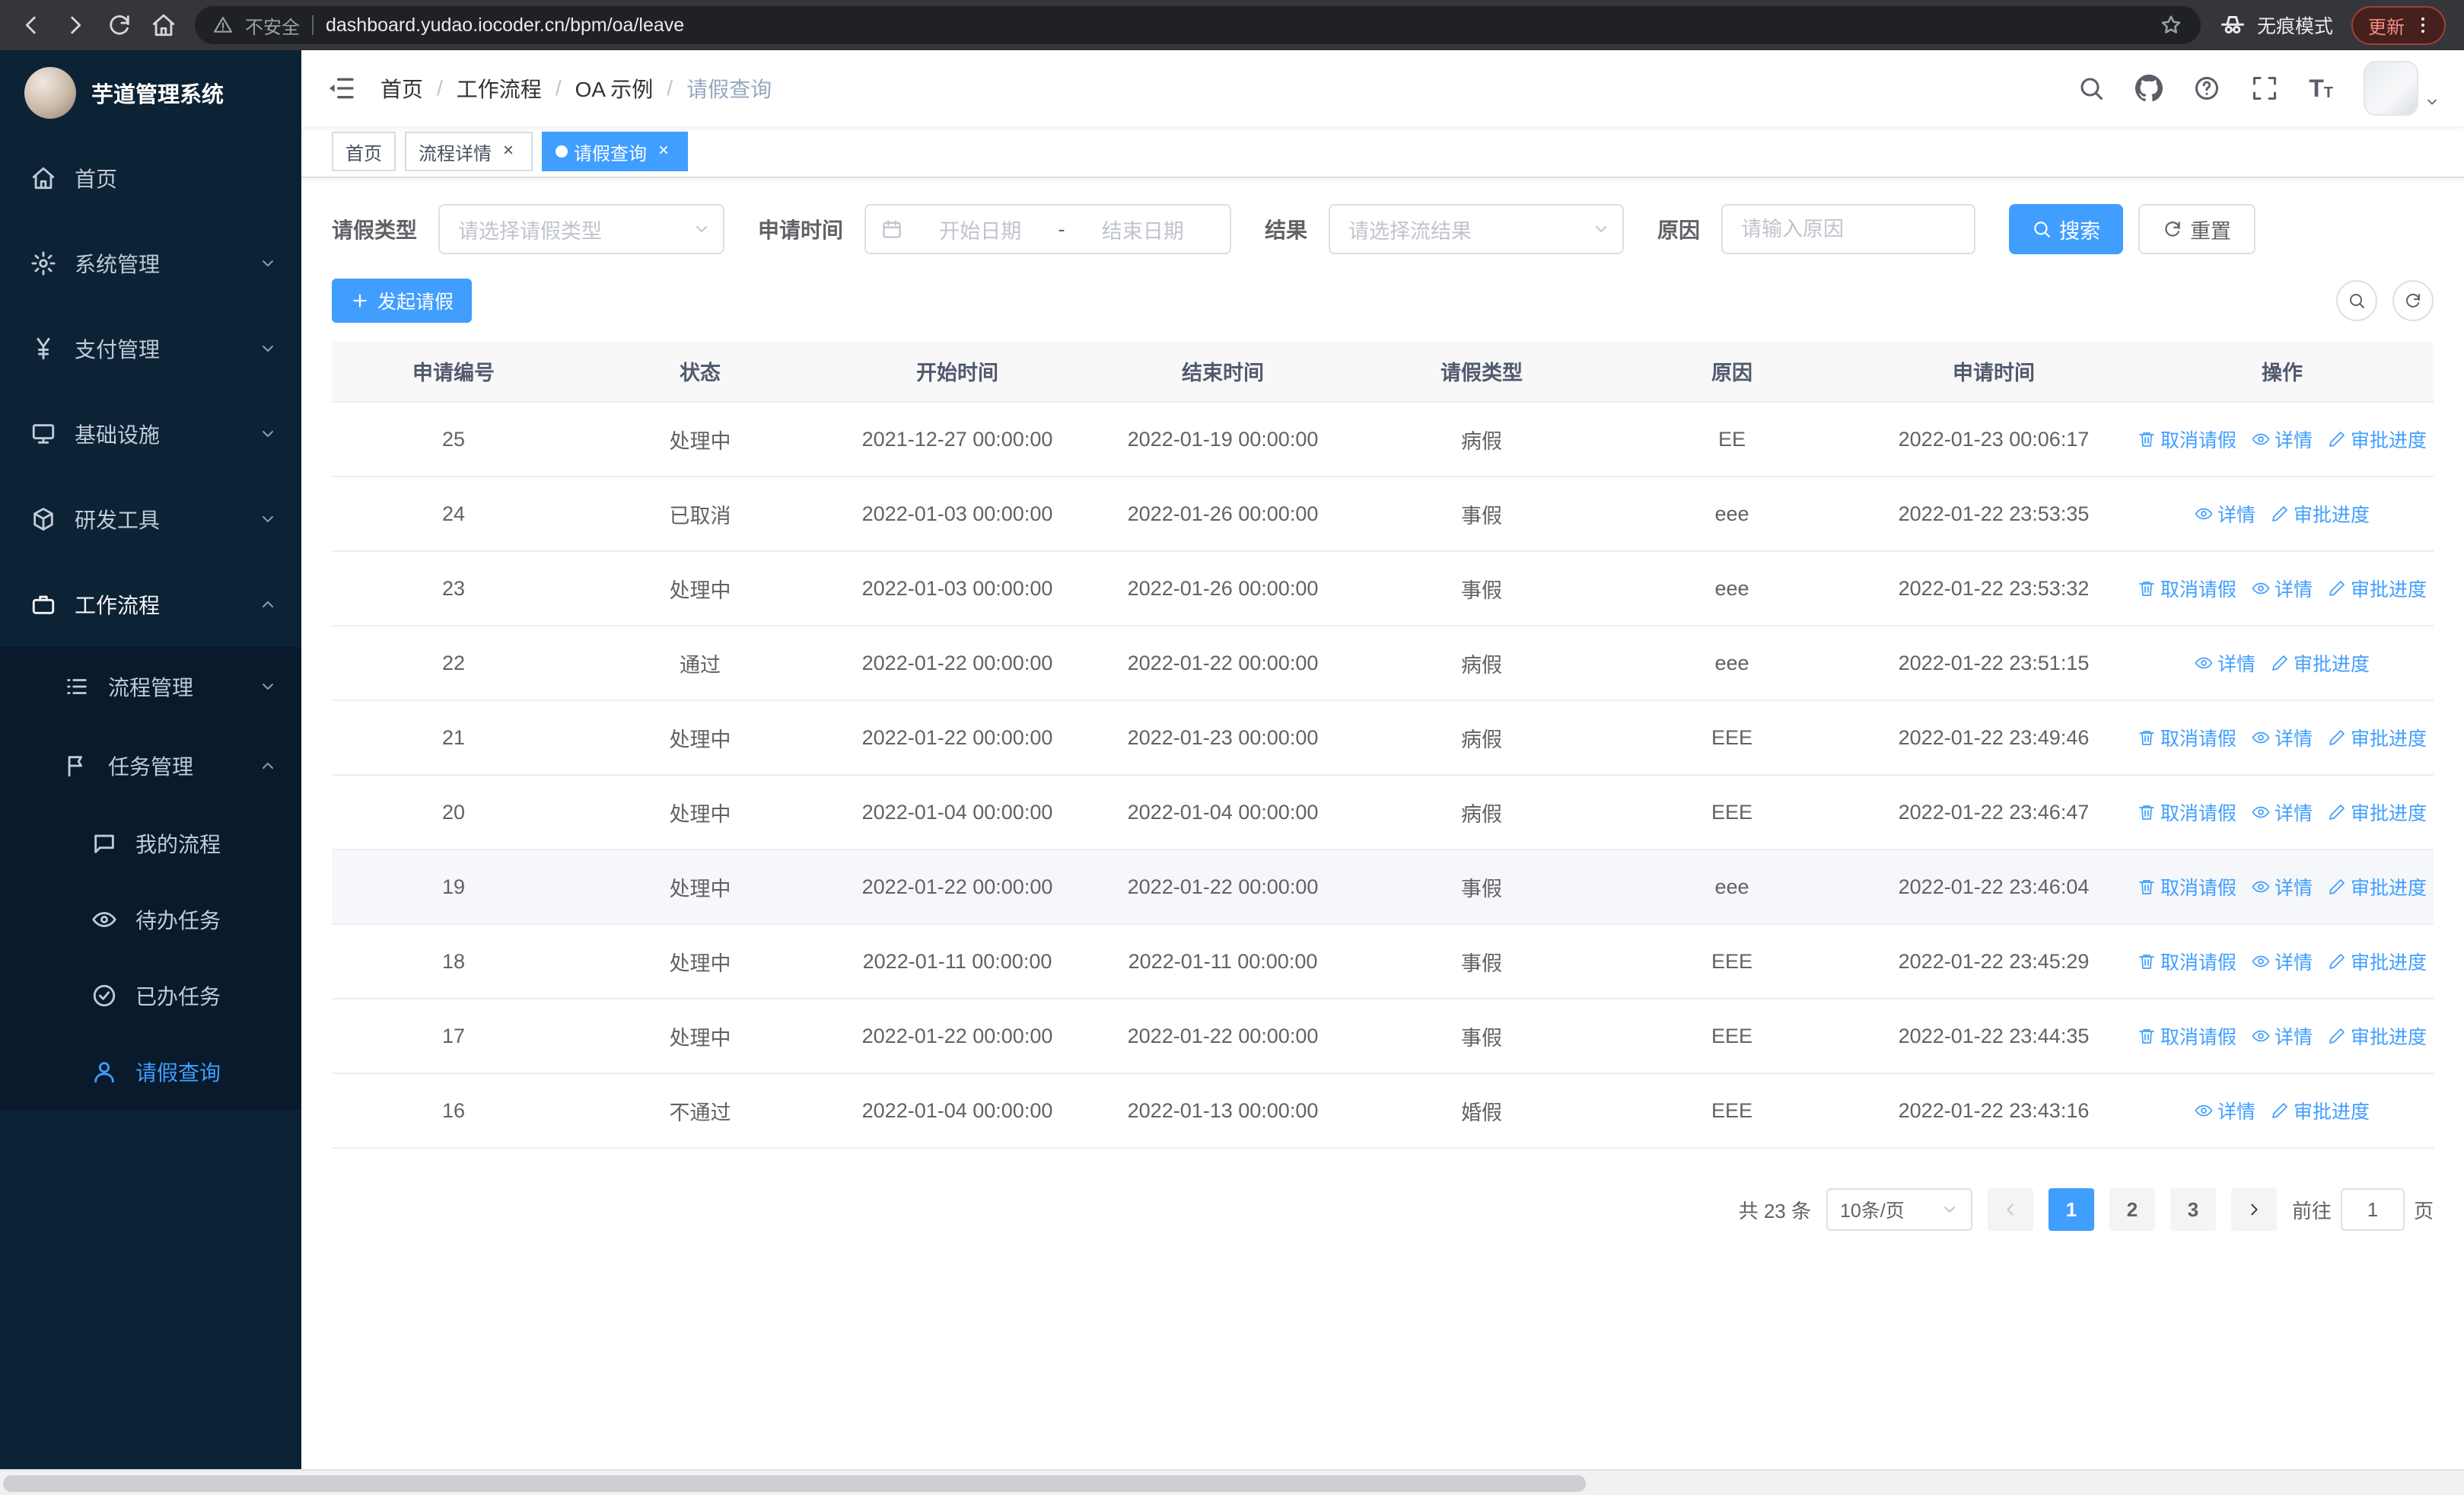 The width and height of the screenshot is (2464, 1495). I want to click on date-range-picker: 开始日期 - 结束日期, so click(1048, 229).